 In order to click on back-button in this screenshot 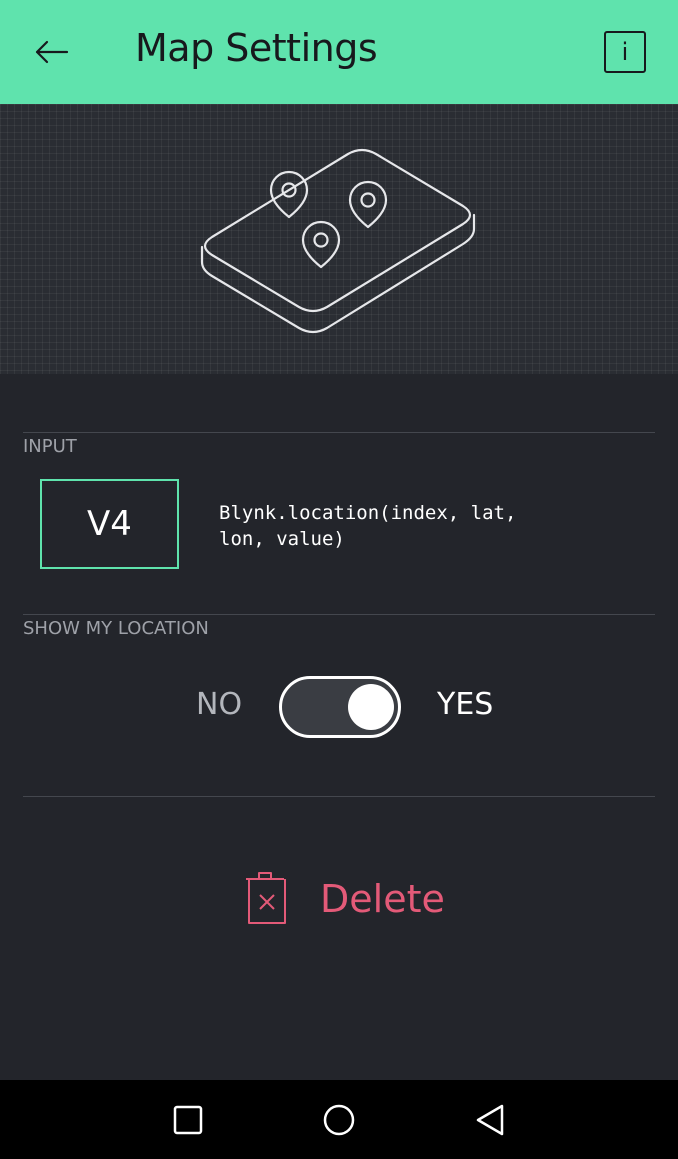, I will do `click(52, 52)`.